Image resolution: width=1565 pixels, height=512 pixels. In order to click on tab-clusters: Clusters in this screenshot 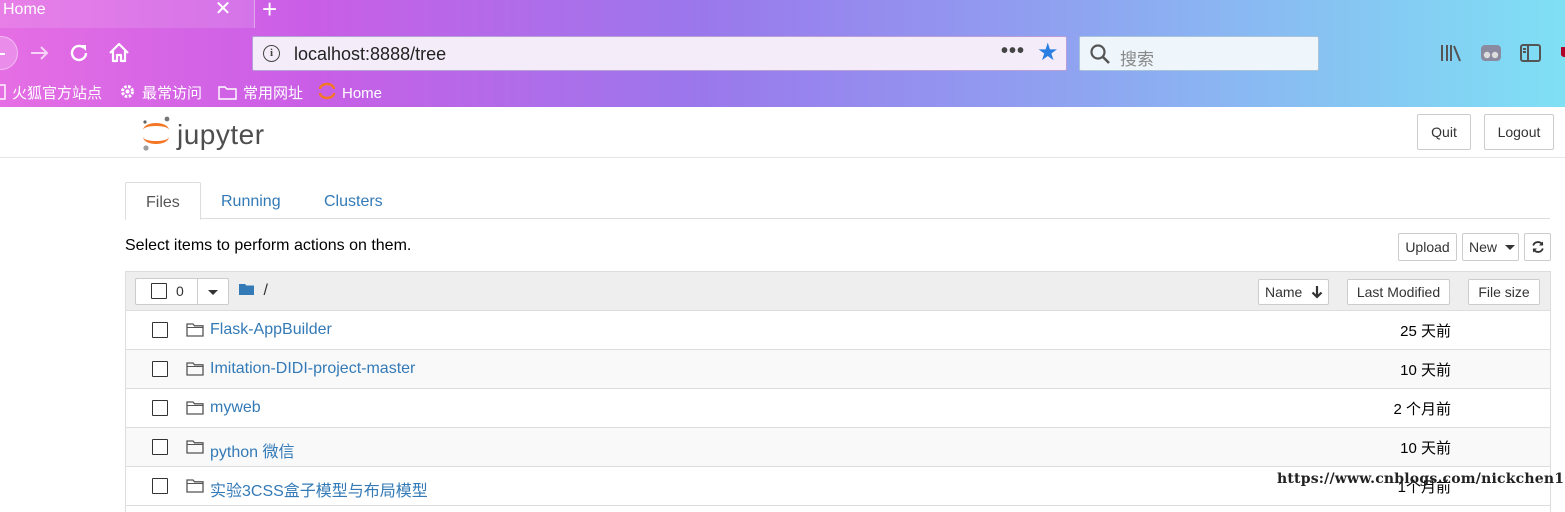, I will do `click(353, 200)`.